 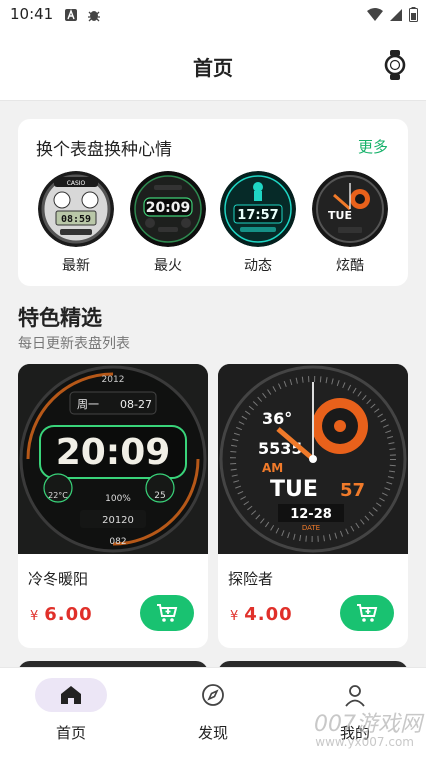 What do you see at coordinates (74, 344) in the screenshot?
I see `section-subtitle: 每日更新表盘列表` at bounding box center [74, 344].